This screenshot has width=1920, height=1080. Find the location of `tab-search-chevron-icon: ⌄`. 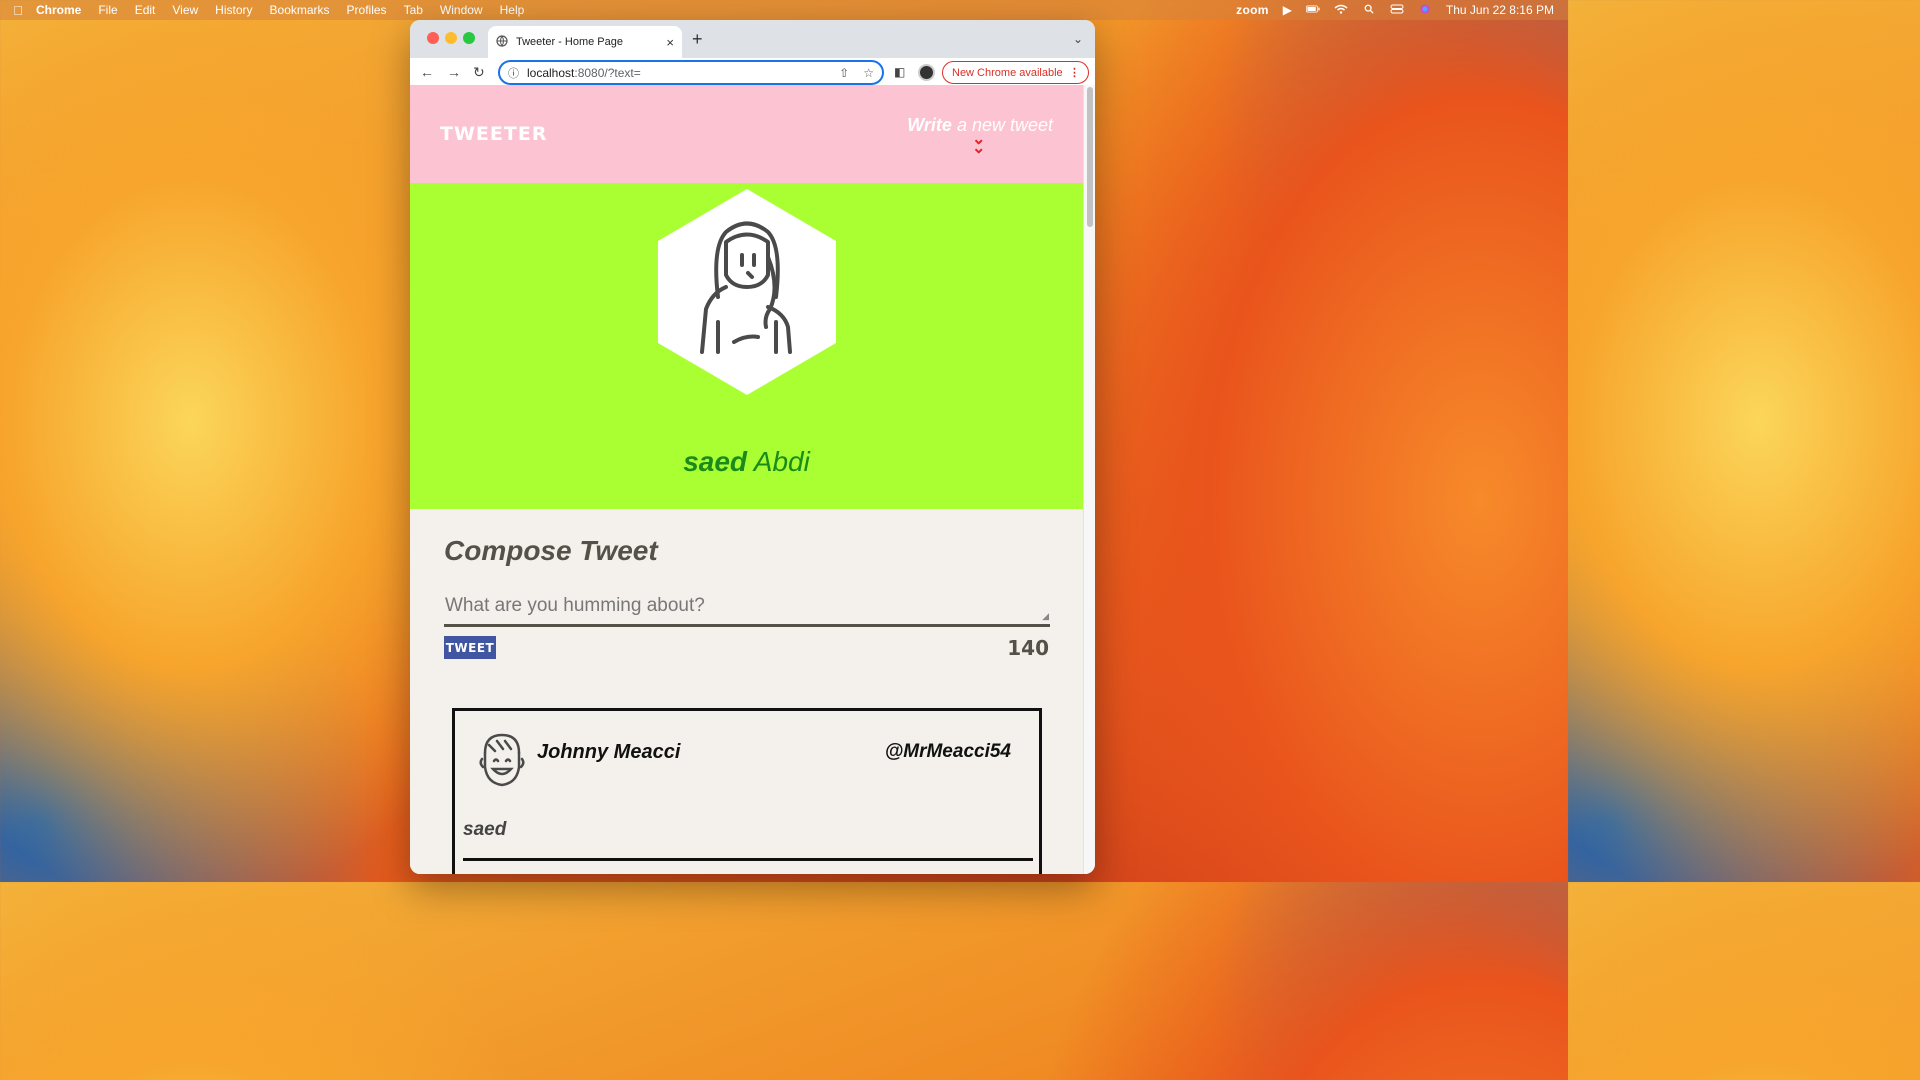

tab-search-chevron-icon: ⌄ is located at coordinates (1078, 39).